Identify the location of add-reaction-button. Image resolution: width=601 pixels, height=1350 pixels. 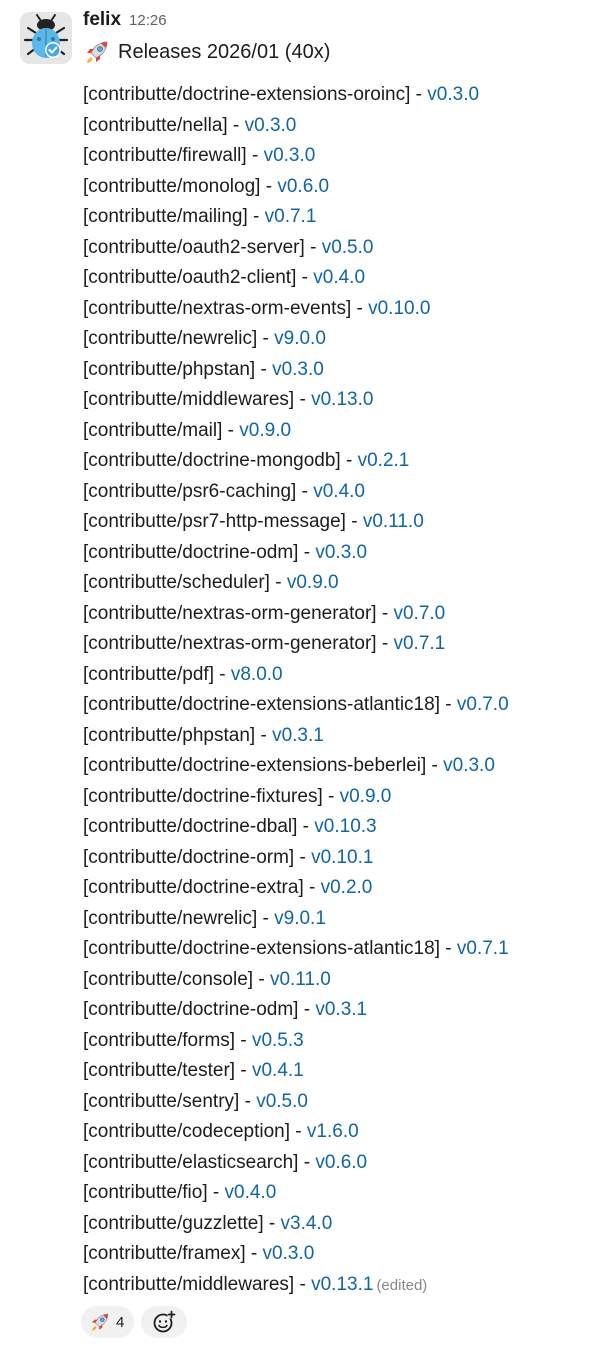
(164, 1322).